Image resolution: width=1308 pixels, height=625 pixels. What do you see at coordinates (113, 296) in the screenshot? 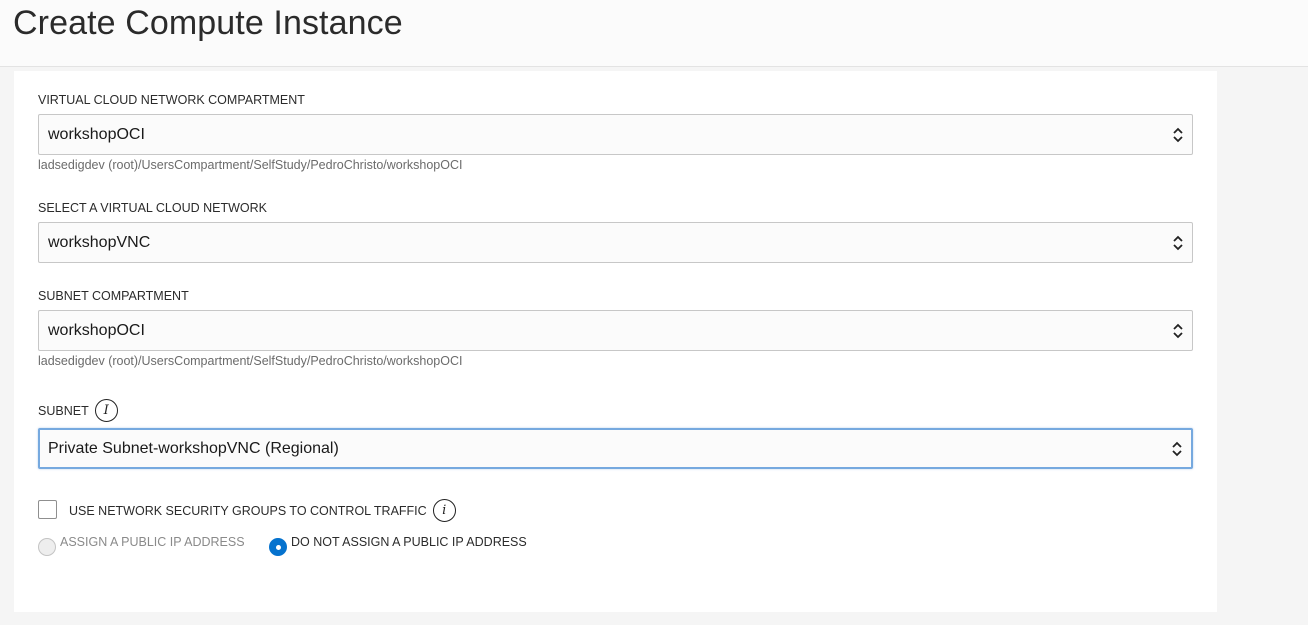
I see `subnet-compartment-label: SUBNET COMPARTMENT` at bounding box center [113, 296].